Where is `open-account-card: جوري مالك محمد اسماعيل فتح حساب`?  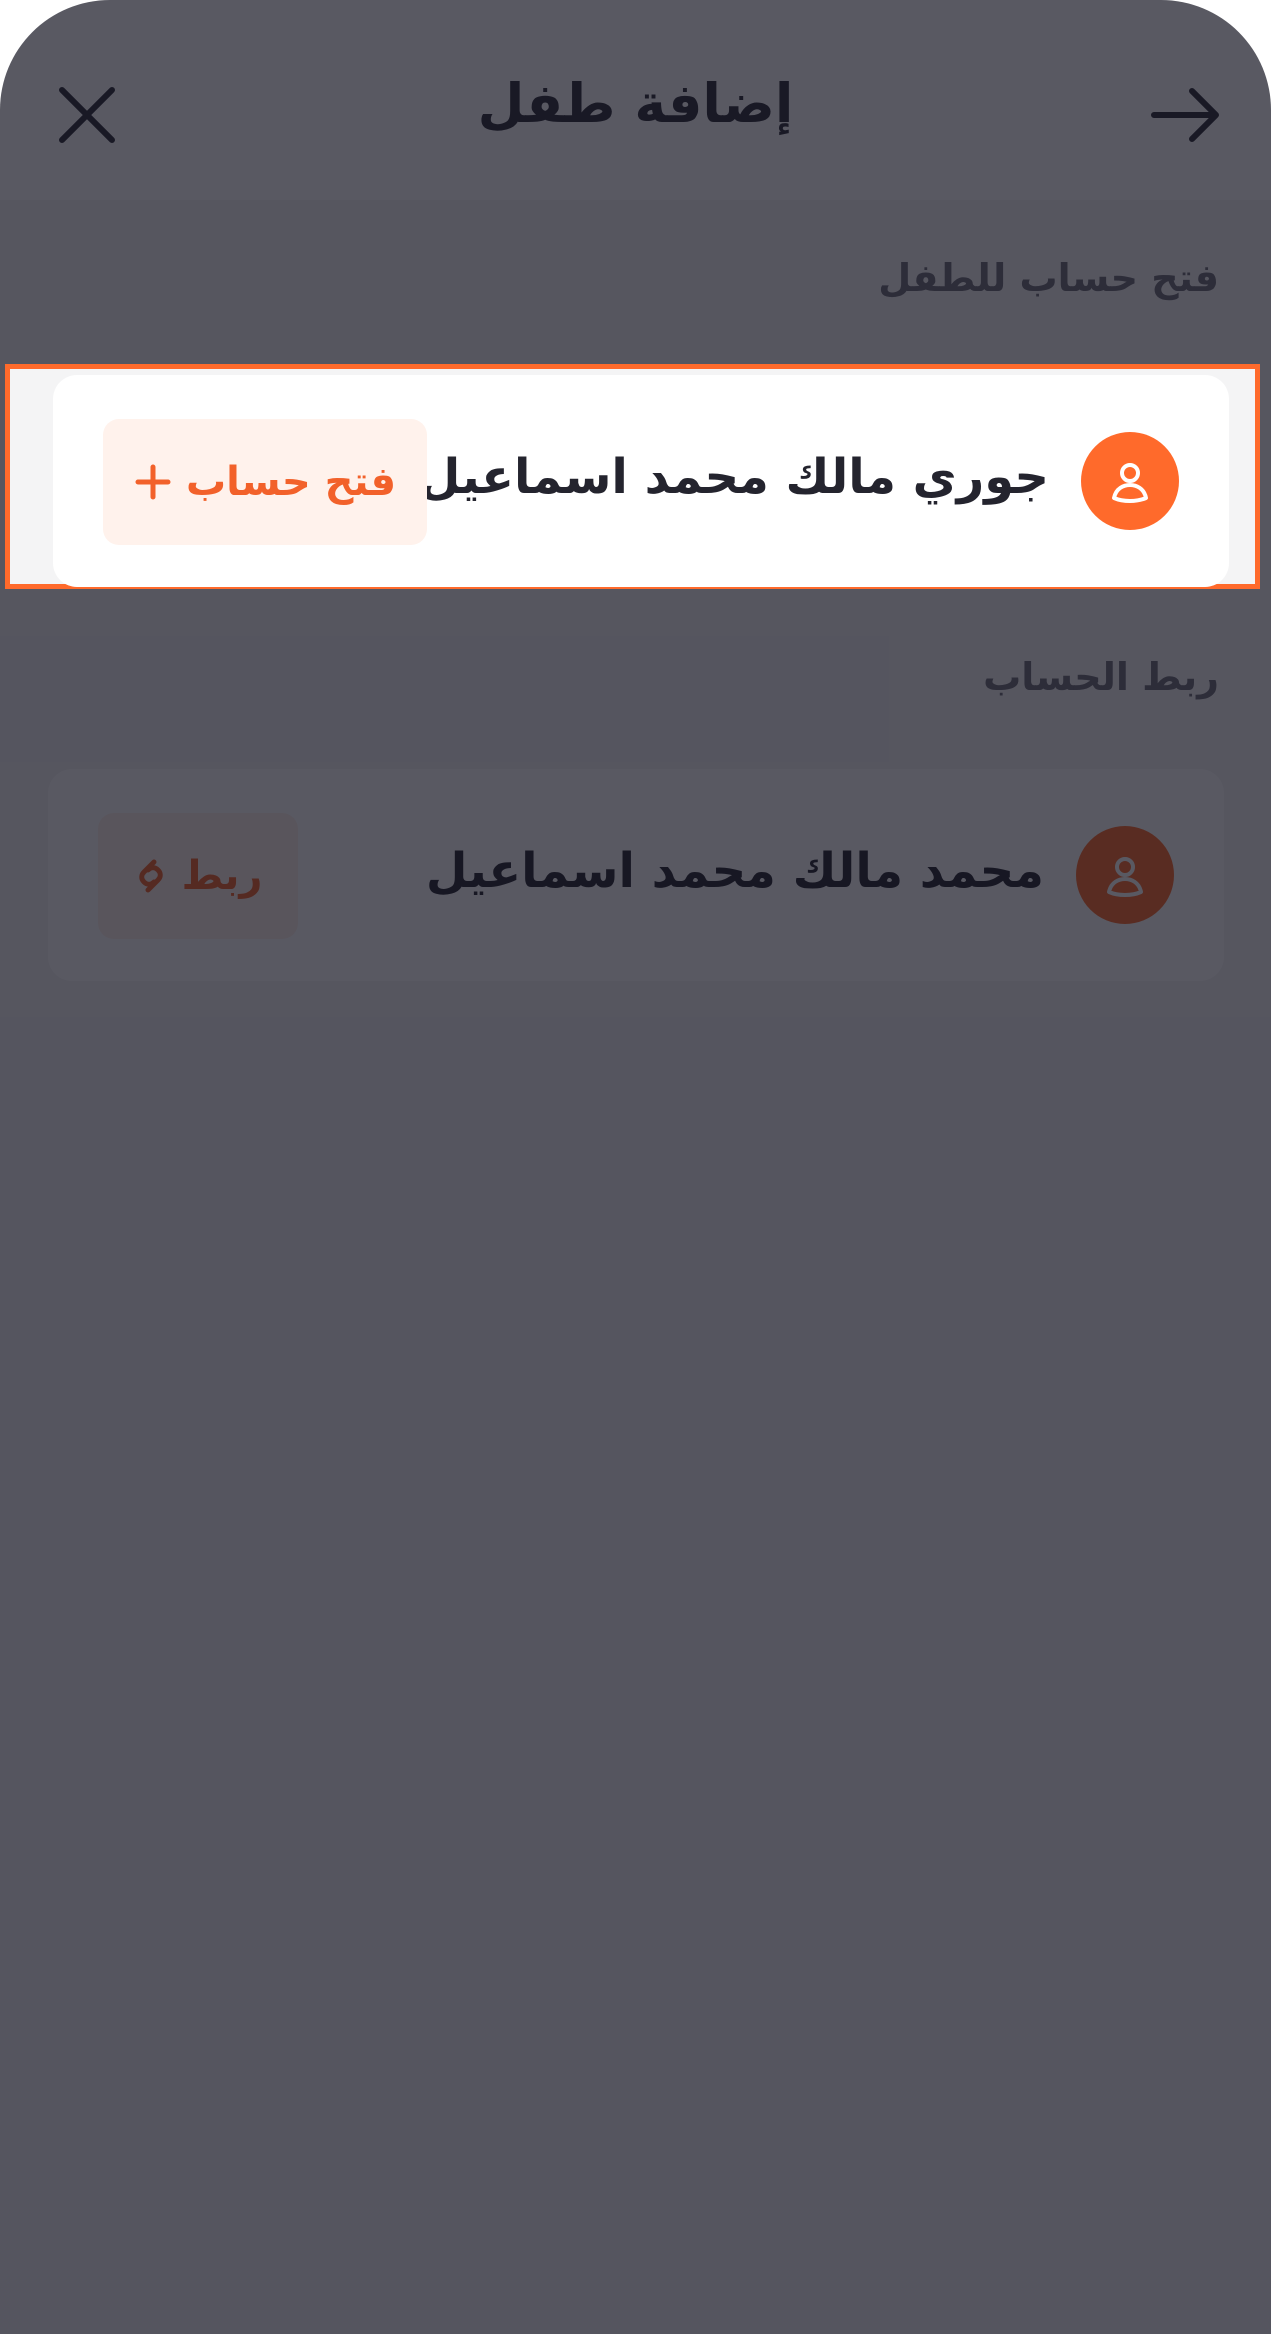 open-account-card: جوري مالك محمد اسماعيل فتح حساب is located at coordinates (641, 481).